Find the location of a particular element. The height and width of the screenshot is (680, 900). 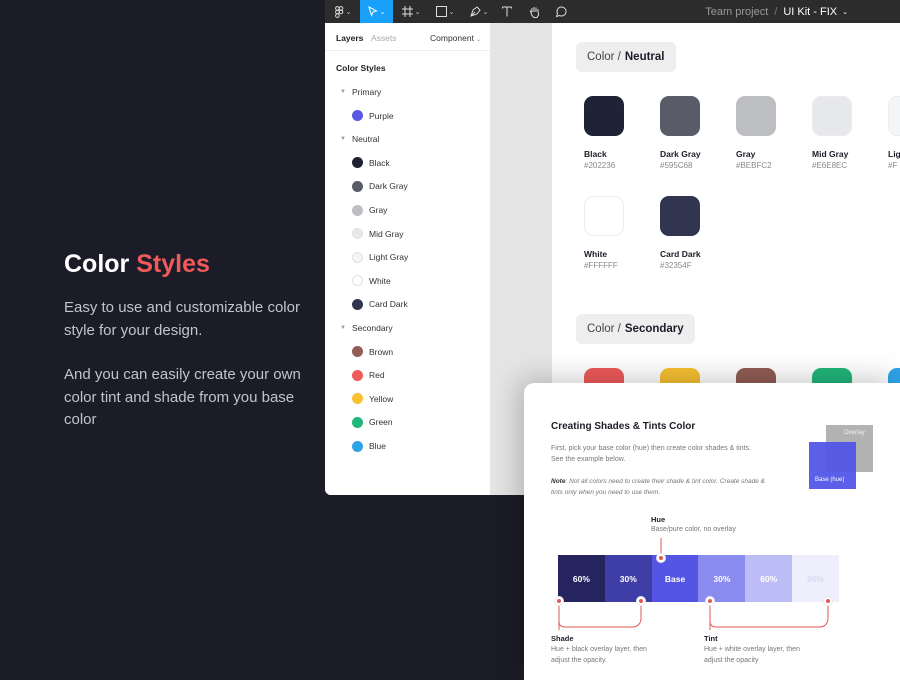

neutral-label-name: Neutral is located at coordinates (644, 57).